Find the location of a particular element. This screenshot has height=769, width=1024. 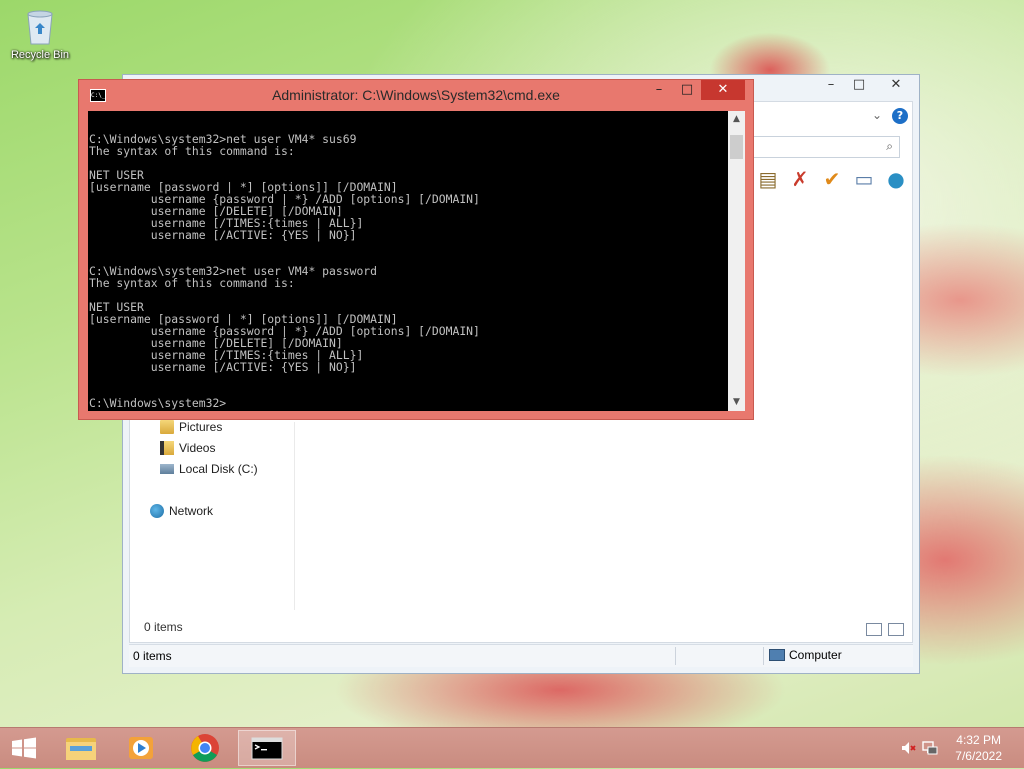

taskbar-chrome is located at coordinates (205, 748).